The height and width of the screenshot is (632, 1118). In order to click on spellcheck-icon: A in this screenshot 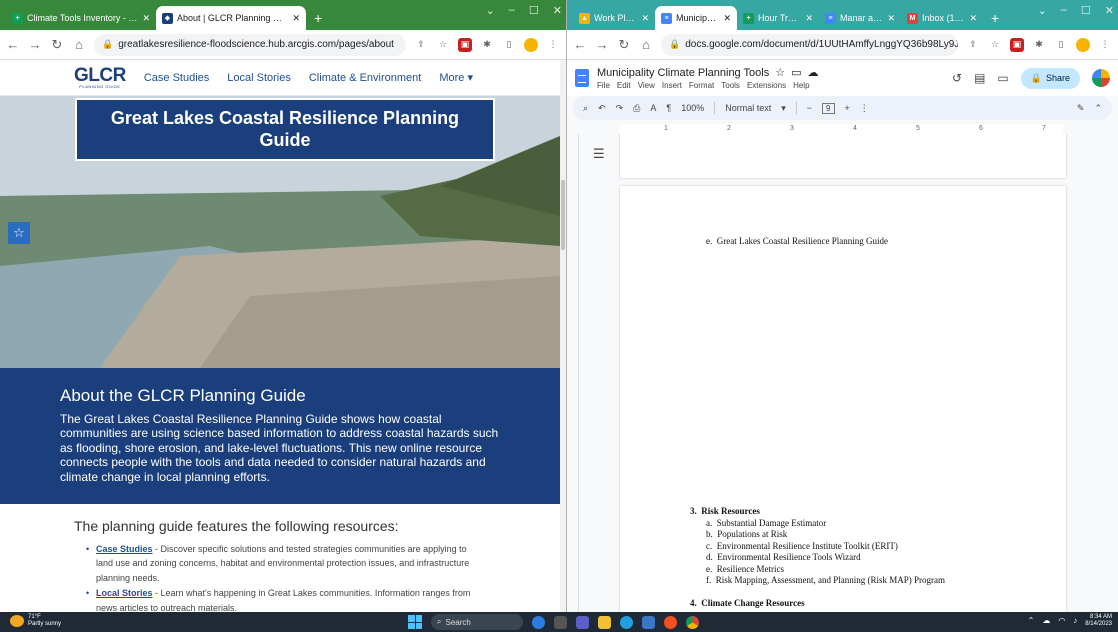, I will do `click(653, 108)`.